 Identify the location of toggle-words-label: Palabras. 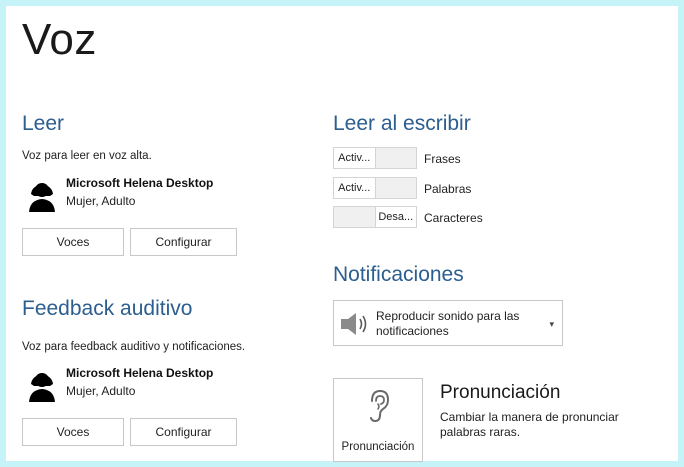
(448, 189).